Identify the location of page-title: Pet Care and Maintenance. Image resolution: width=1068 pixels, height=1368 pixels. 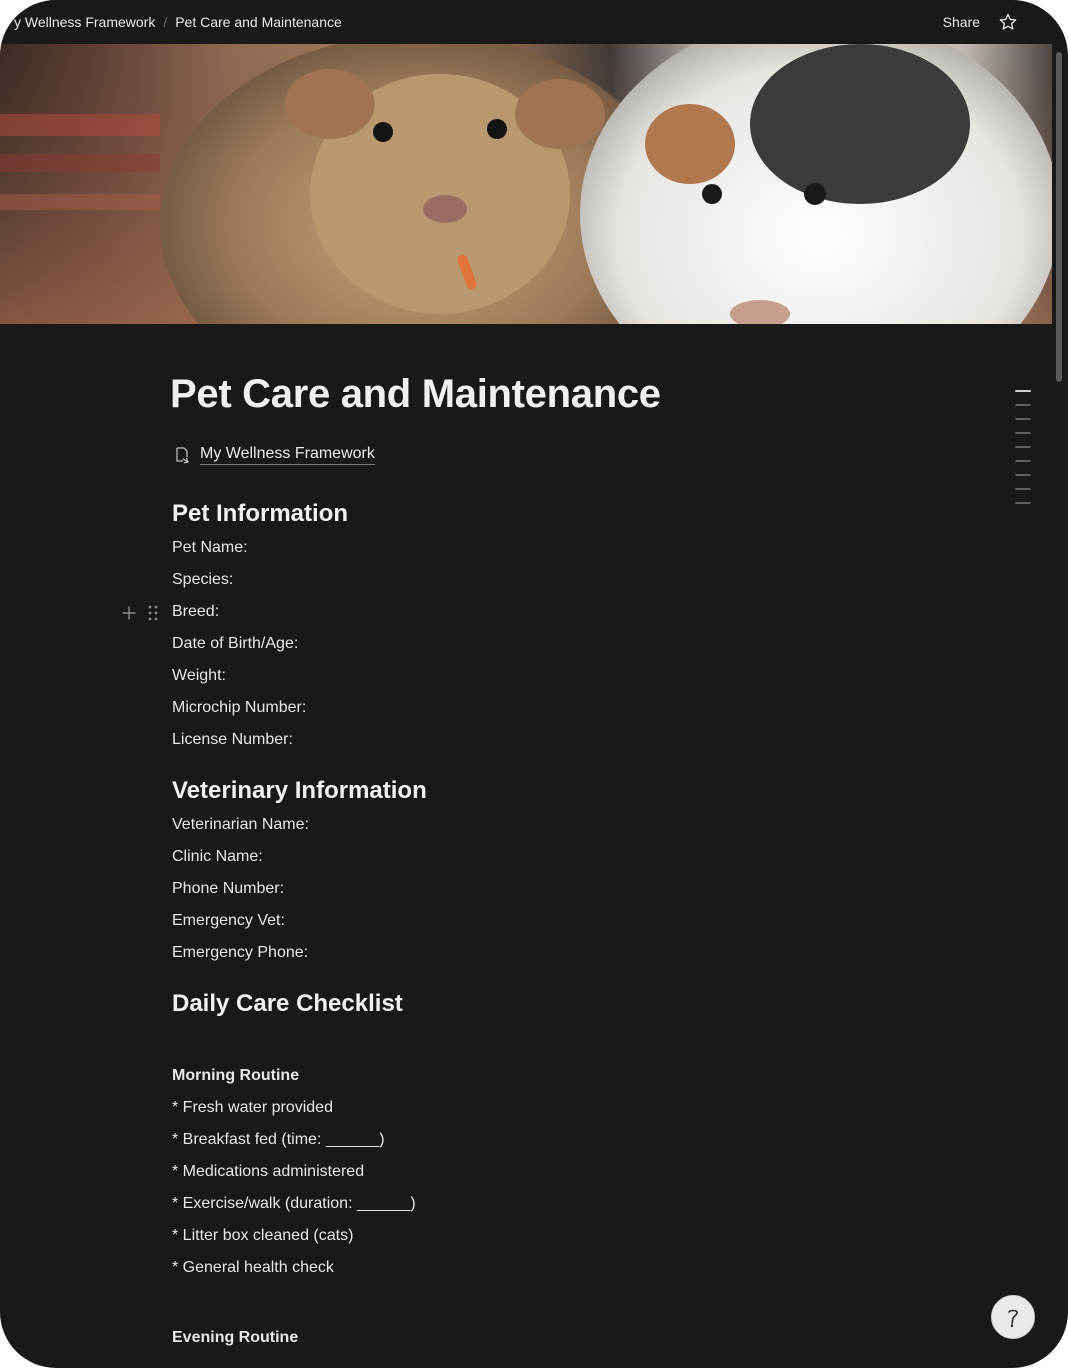
(415, 394).